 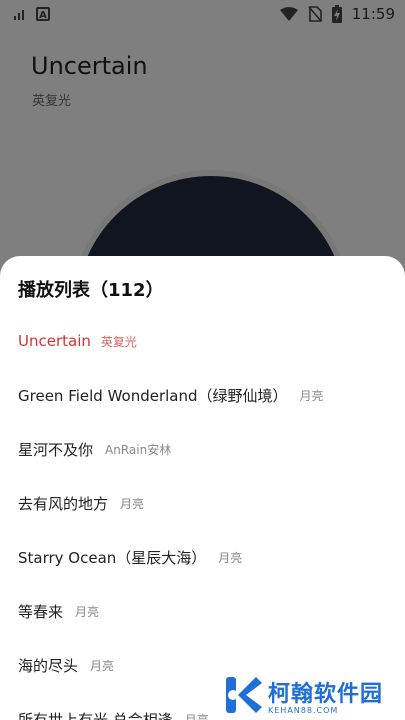 I want to click on playlist-item: 等春来 月亮, so click(x=202, y=611).